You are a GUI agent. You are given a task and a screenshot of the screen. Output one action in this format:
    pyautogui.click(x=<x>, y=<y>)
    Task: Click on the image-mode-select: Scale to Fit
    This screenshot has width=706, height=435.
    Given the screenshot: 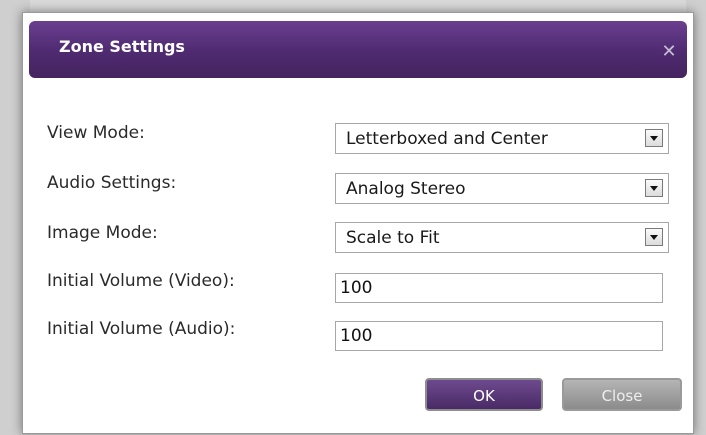 What is the action you would take?
    pyautogui.click(x=502, y=237)
    